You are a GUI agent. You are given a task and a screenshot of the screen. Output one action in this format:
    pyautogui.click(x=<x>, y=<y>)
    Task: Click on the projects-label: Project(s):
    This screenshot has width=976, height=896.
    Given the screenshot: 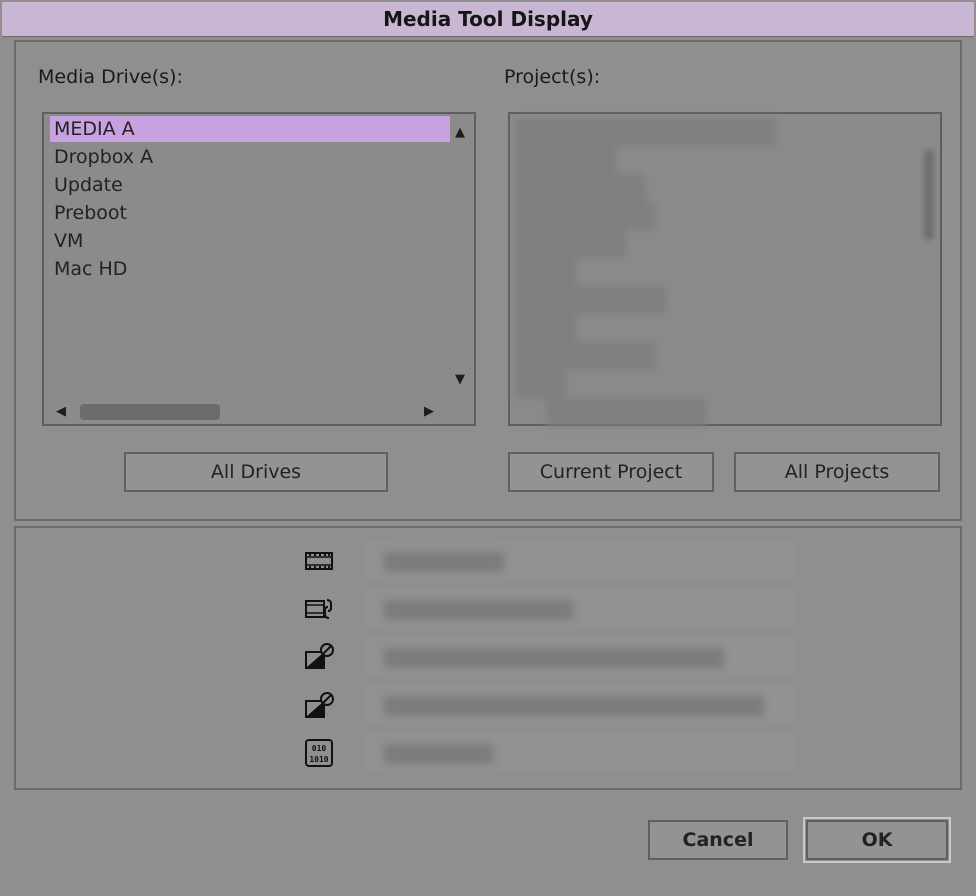 What is the action you would take?
    pyautogui.click(x=552, y=77)
    